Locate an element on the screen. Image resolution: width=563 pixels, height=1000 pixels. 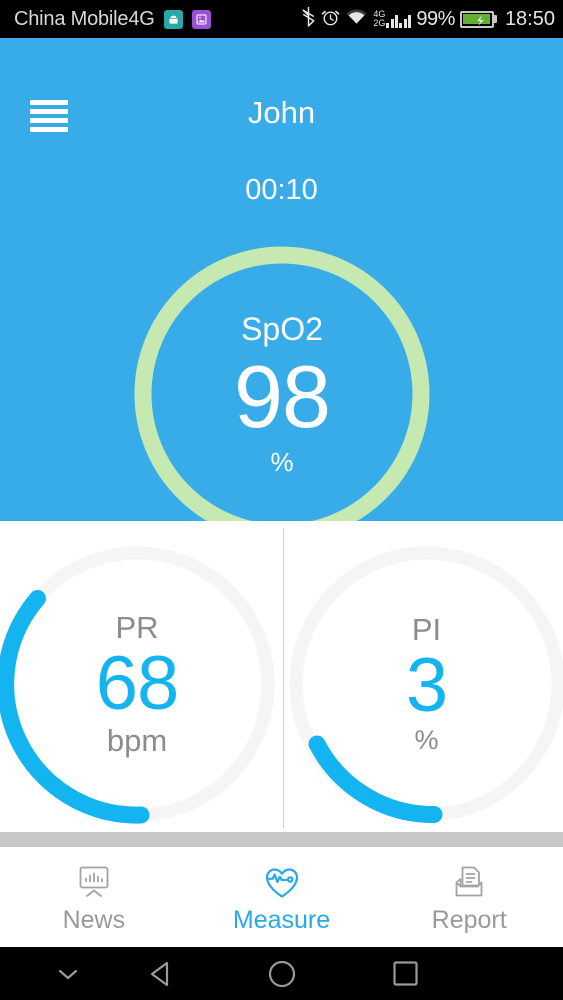
status-bar-left: China Mobile4G is located at coordinates (112, 19).